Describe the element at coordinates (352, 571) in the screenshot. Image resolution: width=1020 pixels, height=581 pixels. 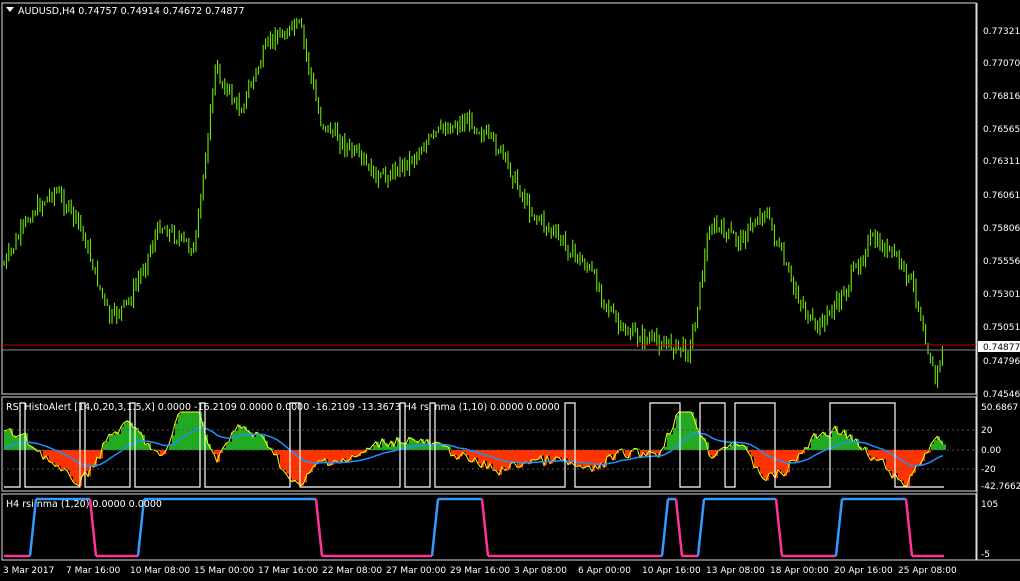
I see `time-tick: 22 Mar 08:00` at that location.